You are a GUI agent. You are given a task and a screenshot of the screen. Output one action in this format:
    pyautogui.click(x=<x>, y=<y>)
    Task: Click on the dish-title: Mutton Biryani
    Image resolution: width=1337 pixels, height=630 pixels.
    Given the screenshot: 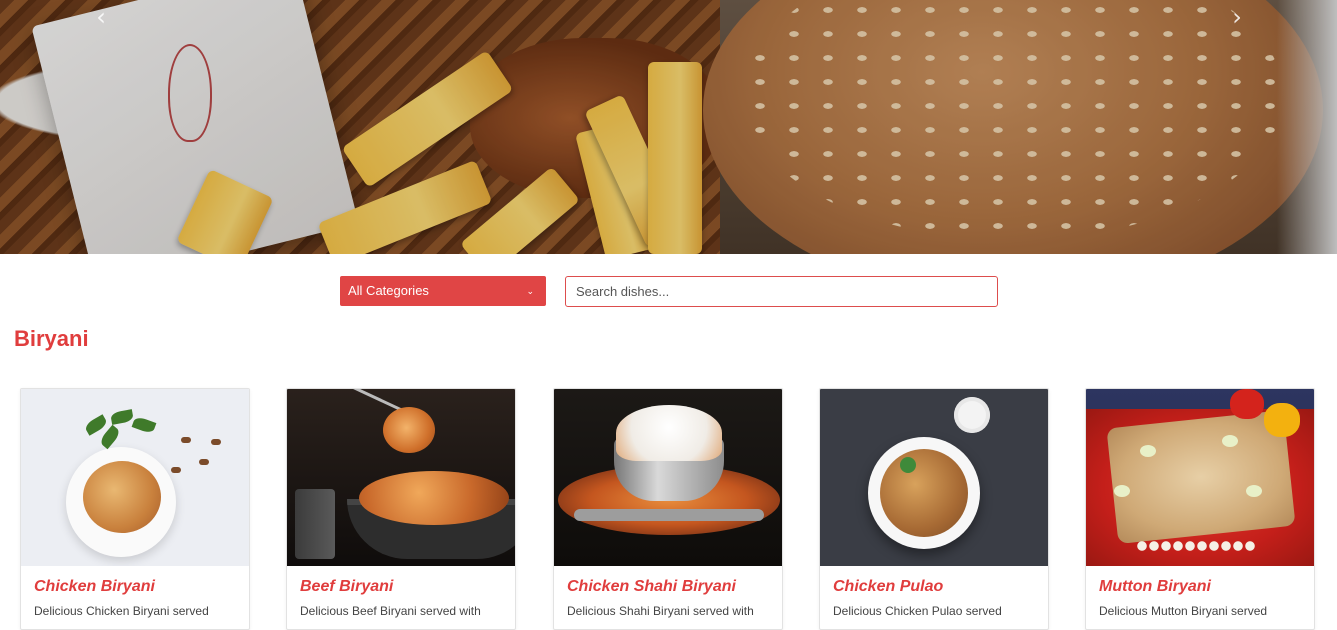 What is the action you would take?
    pyautogui.click(x=1155, y=587)
    